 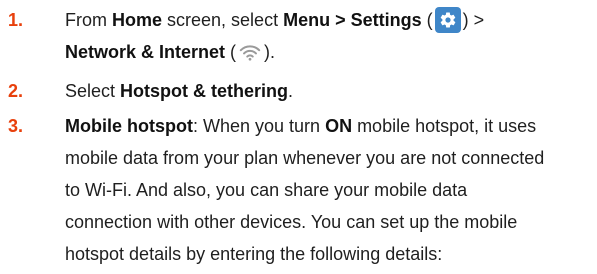 What do you see at coordinates (145, 52) in the screenshot?
I see `bold-term: Network & Internet` at bounding box center [145, 52].